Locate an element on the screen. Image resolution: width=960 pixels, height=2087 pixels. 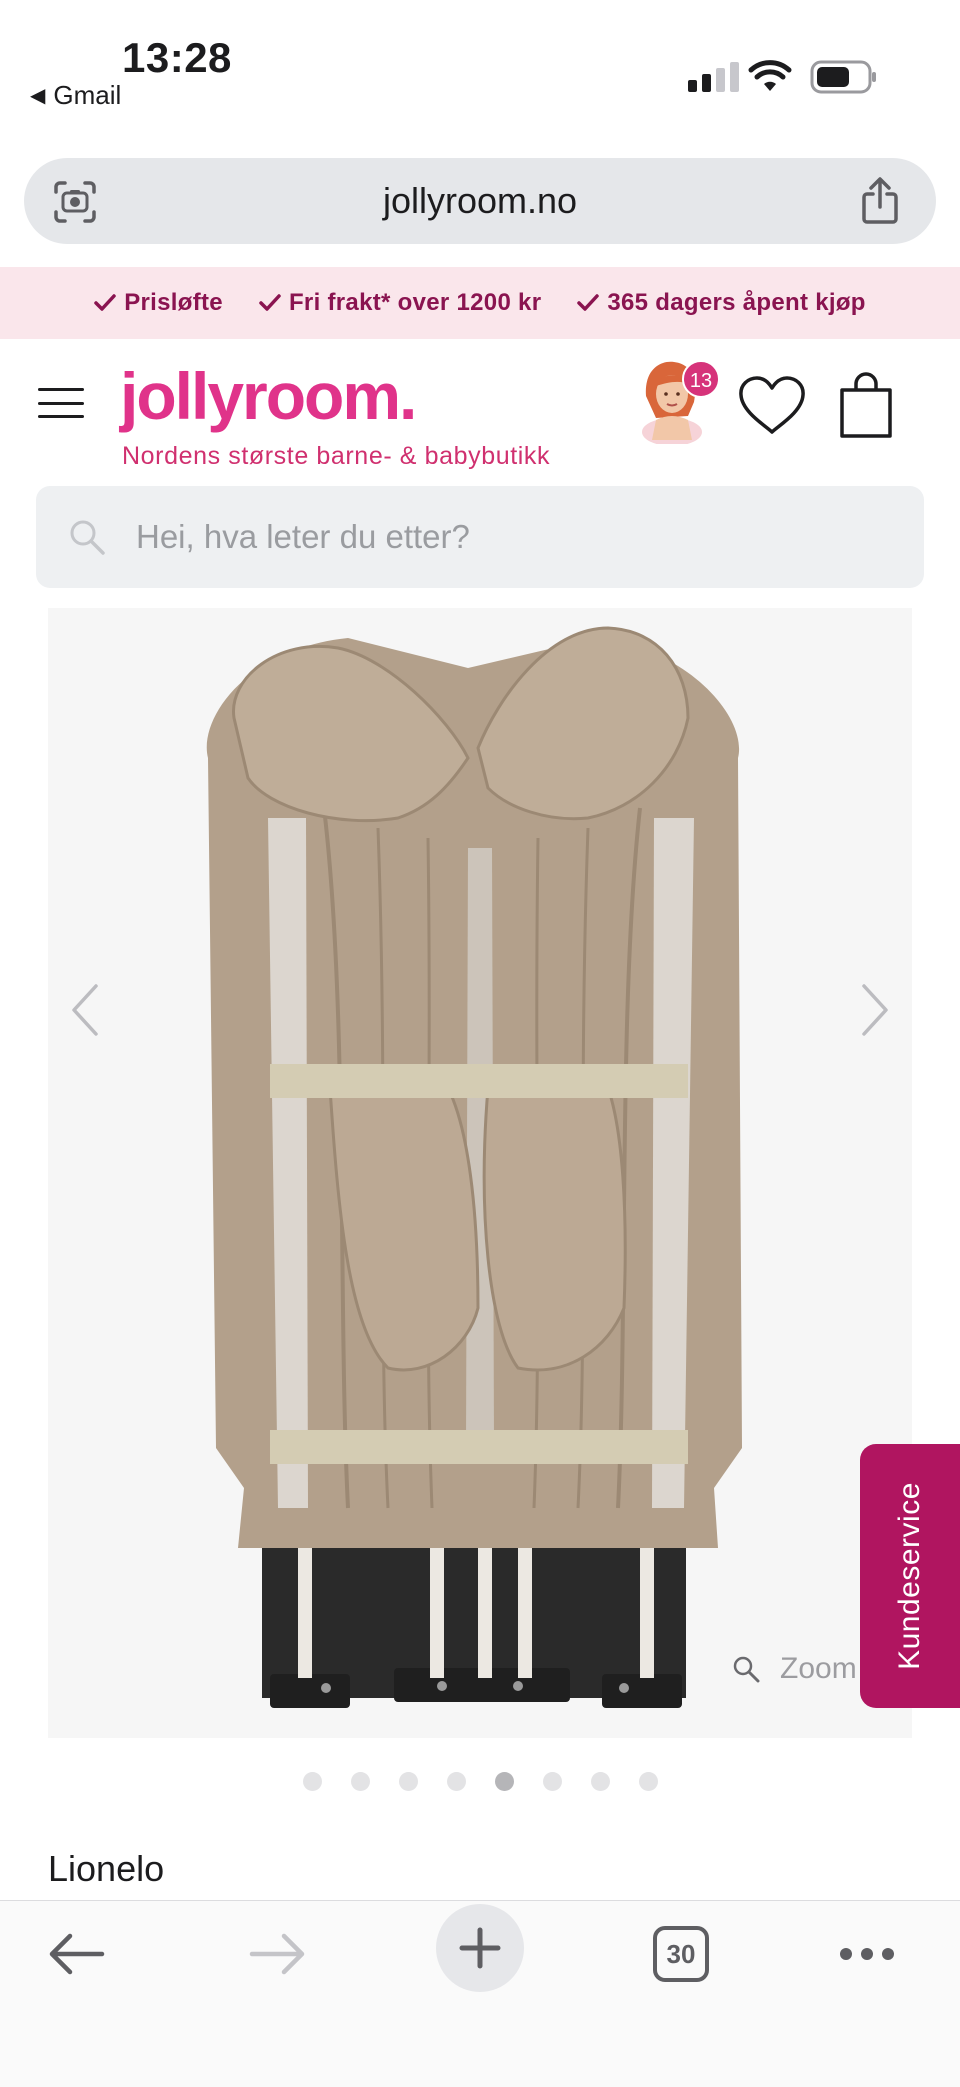
zoom-label: Zoom is located at coordinates (818, 1668).